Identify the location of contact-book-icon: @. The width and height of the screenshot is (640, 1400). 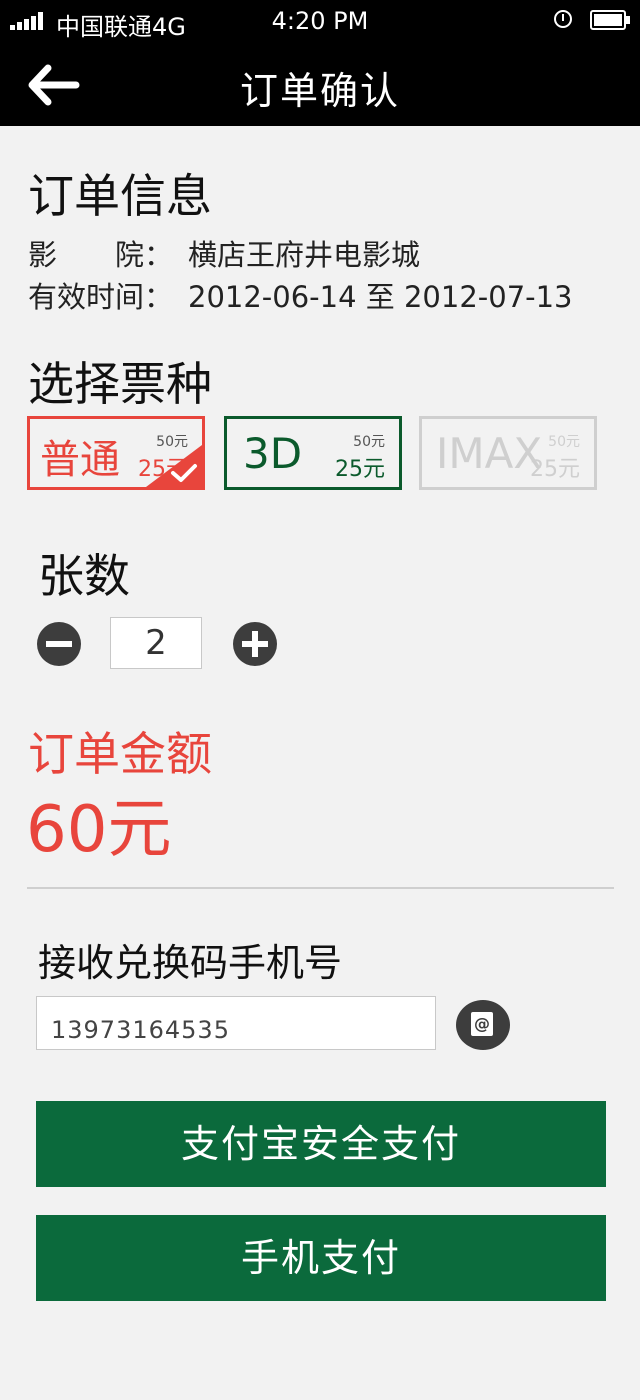
(482, 1024).